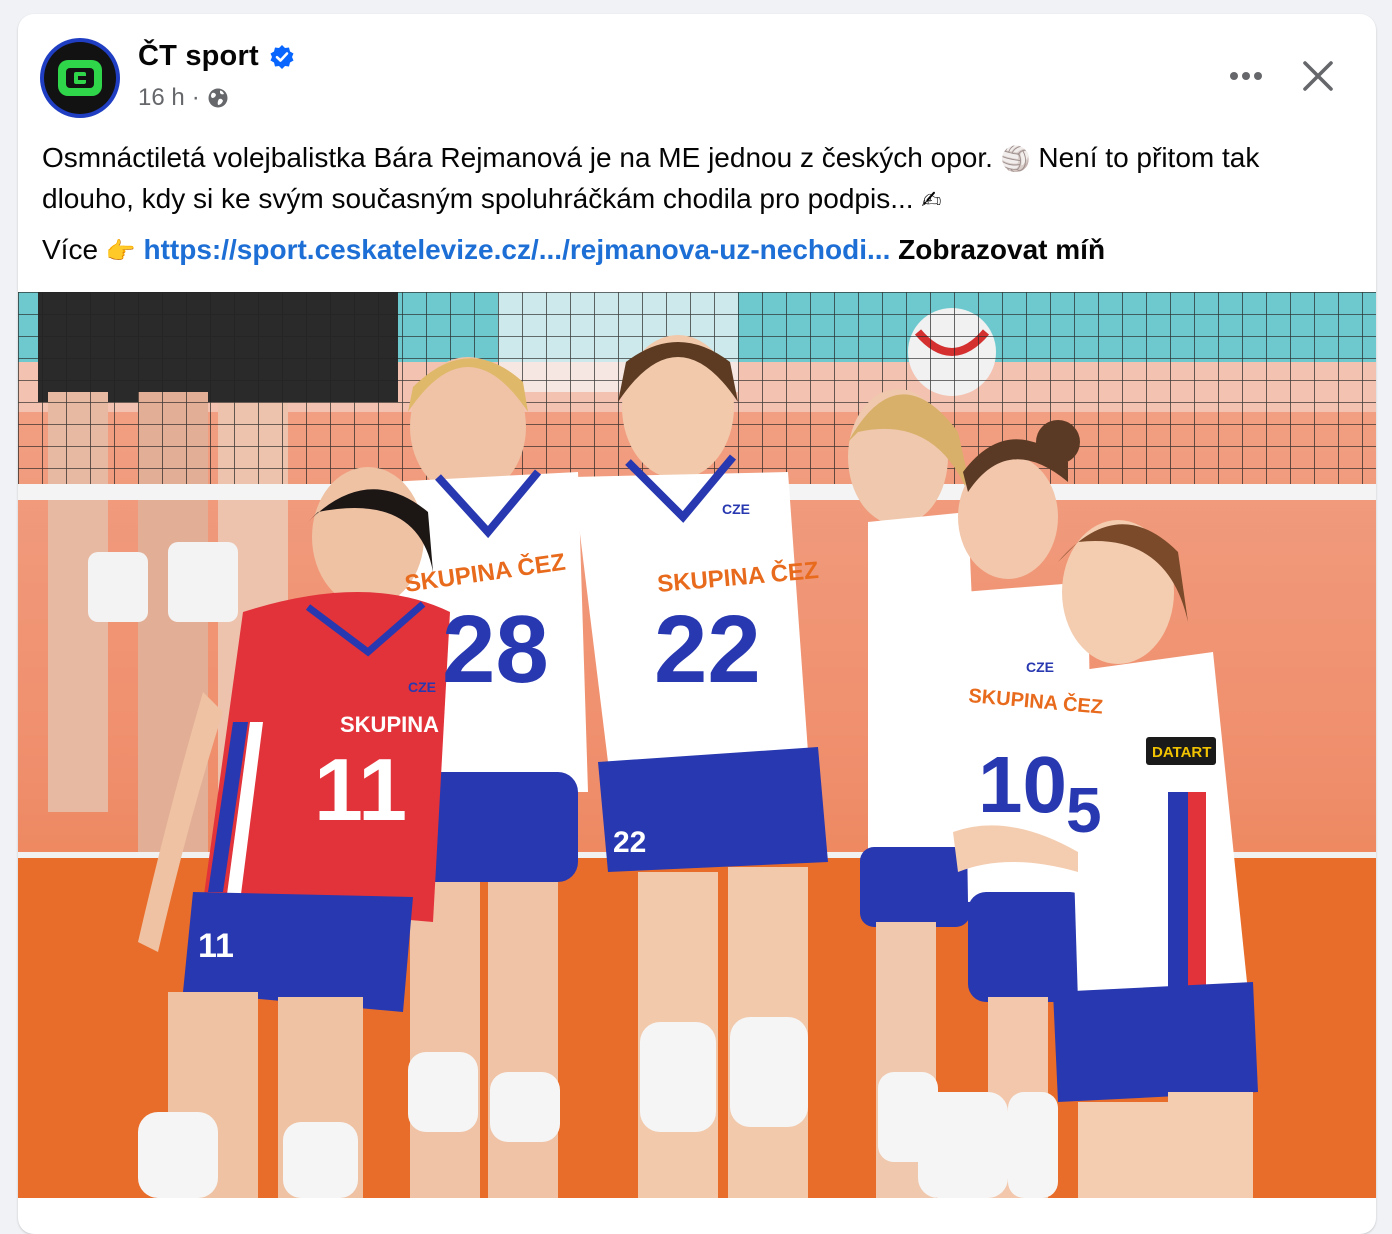 The image size is (1392, 1234). Describe the element at coordinates (1040, 667) in the screenshot. I see `jersey-country-10: CZE` at that location.